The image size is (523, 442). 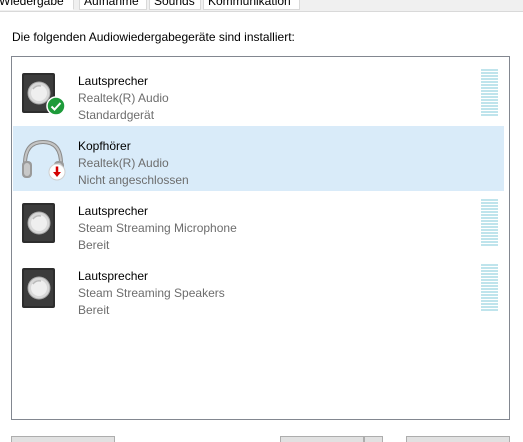 I want to click on device-driver: Steam Streaming Speakers, so click(x=151, y=293).